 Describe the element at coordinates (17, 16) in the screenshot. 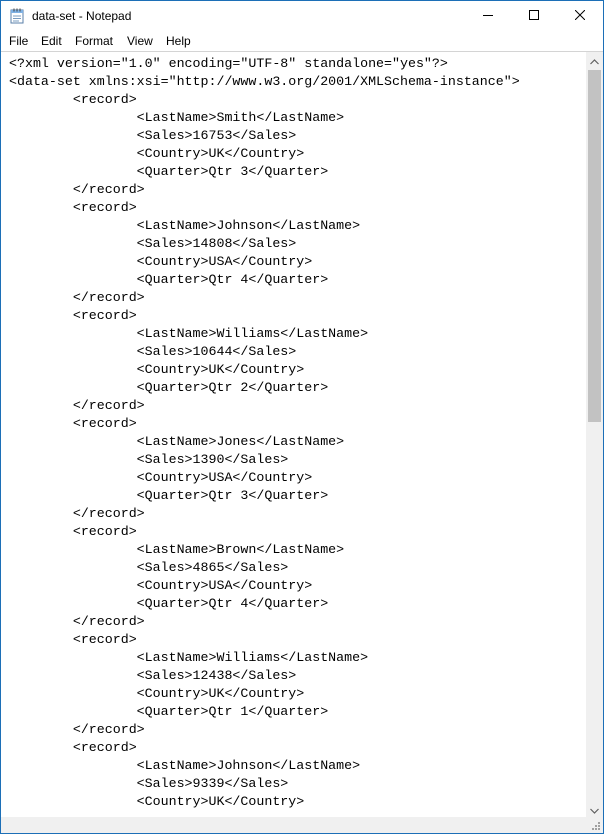

I see `notepad-icon` at that location.